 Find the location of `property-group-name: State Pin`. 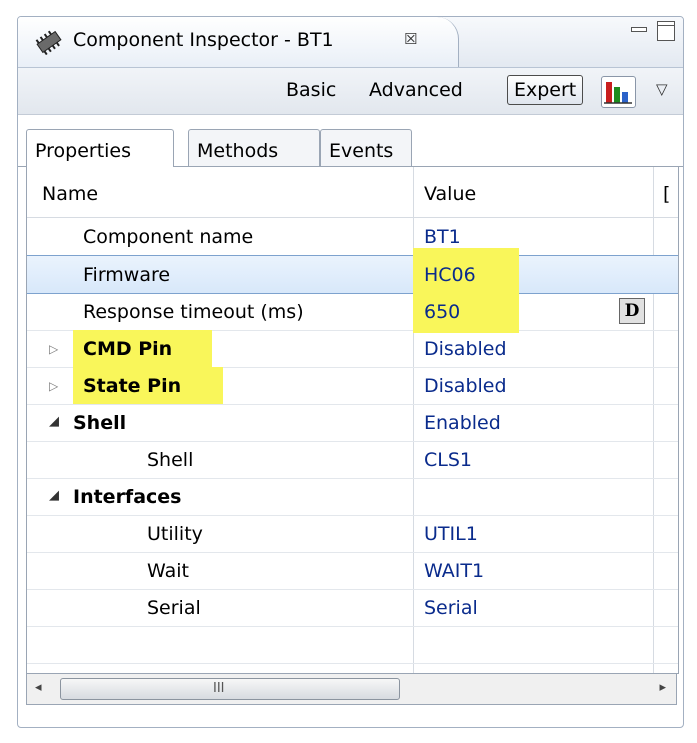

property-group-name: State Pin is located at coordinates (132, 386).